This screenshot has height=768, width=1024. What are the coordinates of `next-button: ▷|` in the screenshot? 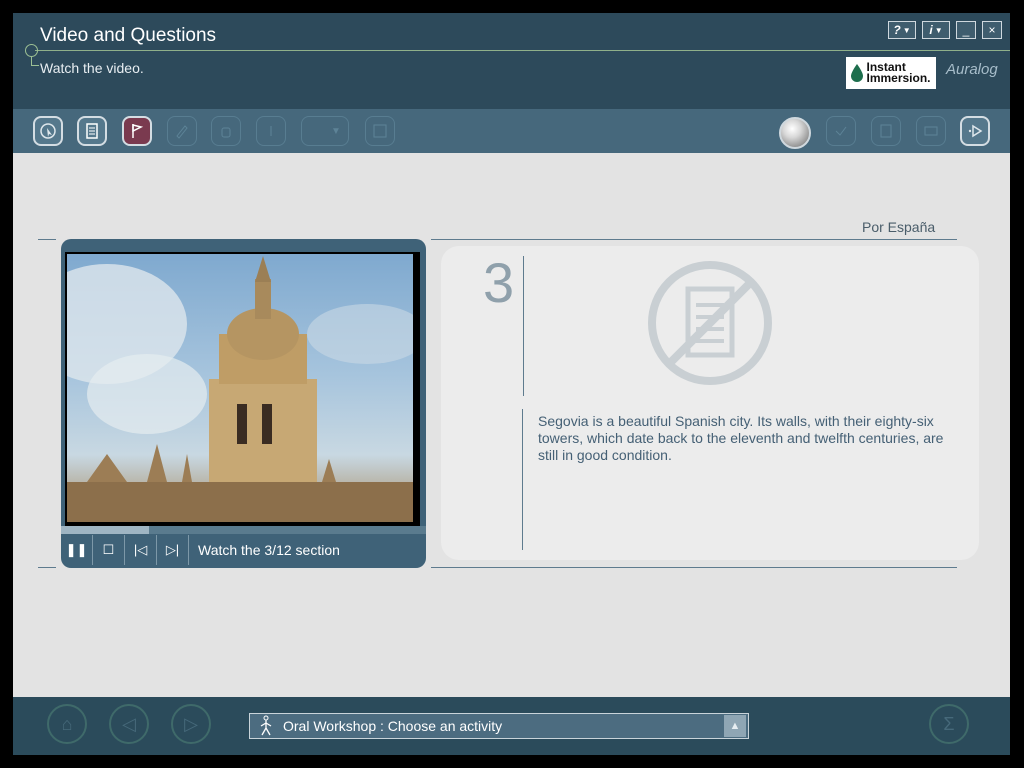 It's located at (173, 550).